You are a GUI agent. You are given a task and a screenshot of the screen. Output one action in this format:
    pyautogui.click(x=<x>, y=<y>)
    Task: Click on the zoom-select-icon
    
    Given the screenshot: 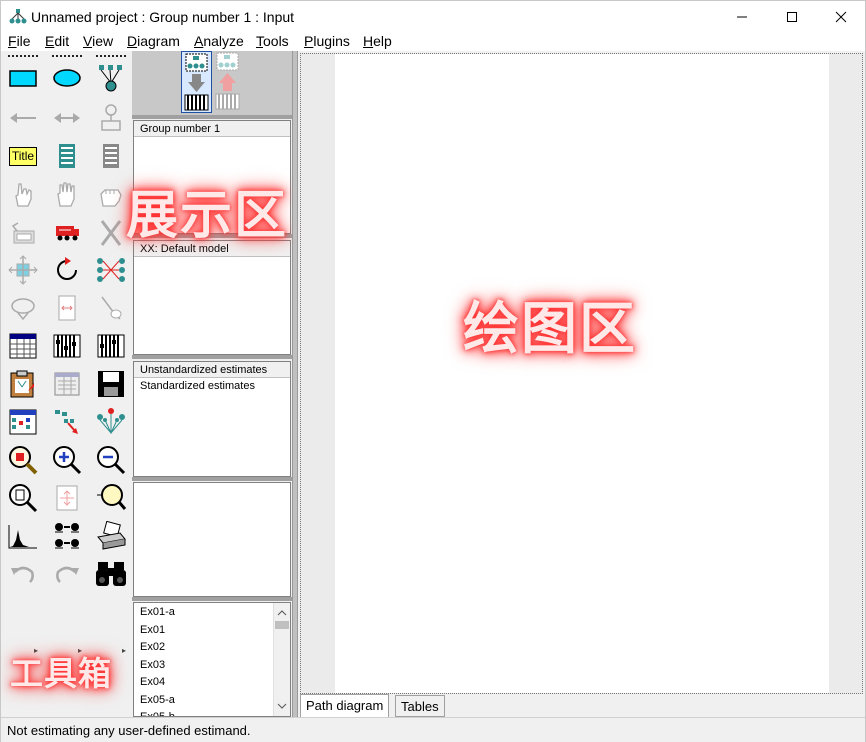 What is the action you would take?
    pyautogui.click(x=111, y=421)
    